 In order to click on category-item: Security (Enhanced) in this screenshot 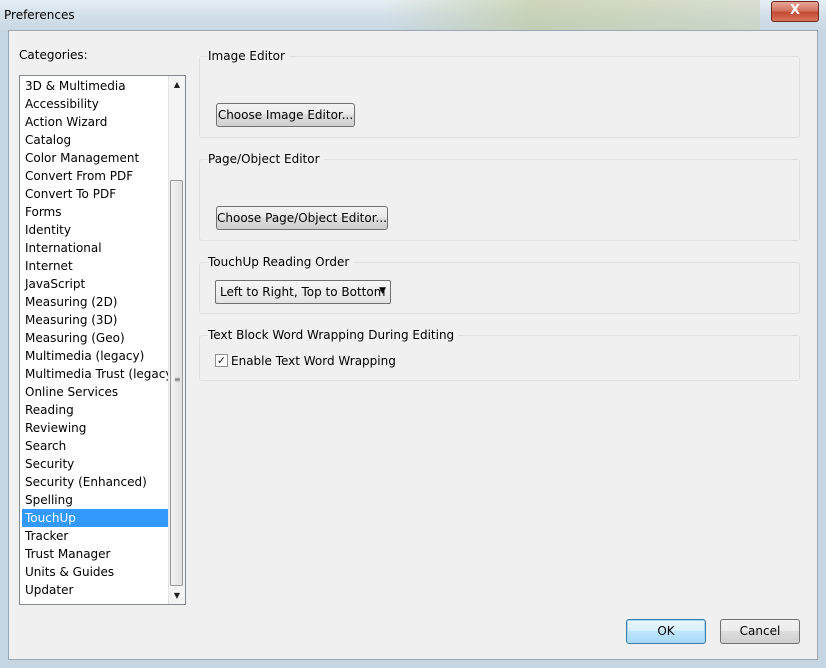, I will do `click(95, 482)`.